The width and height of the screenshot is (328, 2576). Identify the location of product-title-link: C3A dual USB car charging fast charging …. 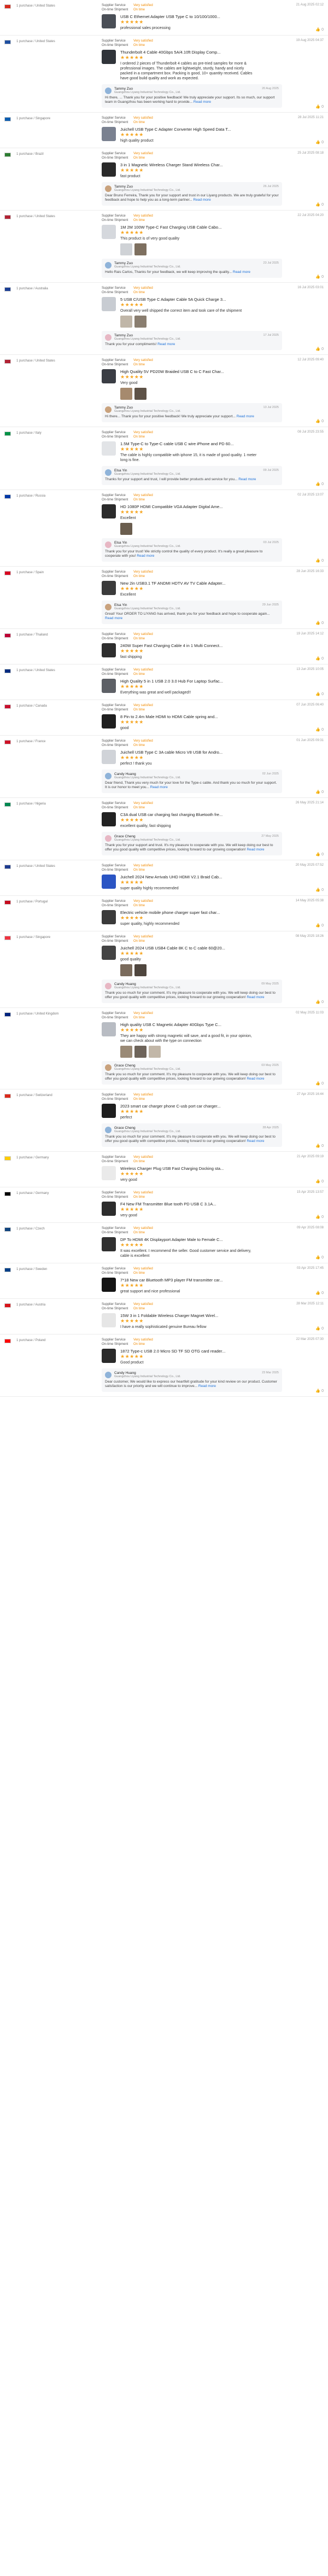
(183, 815).